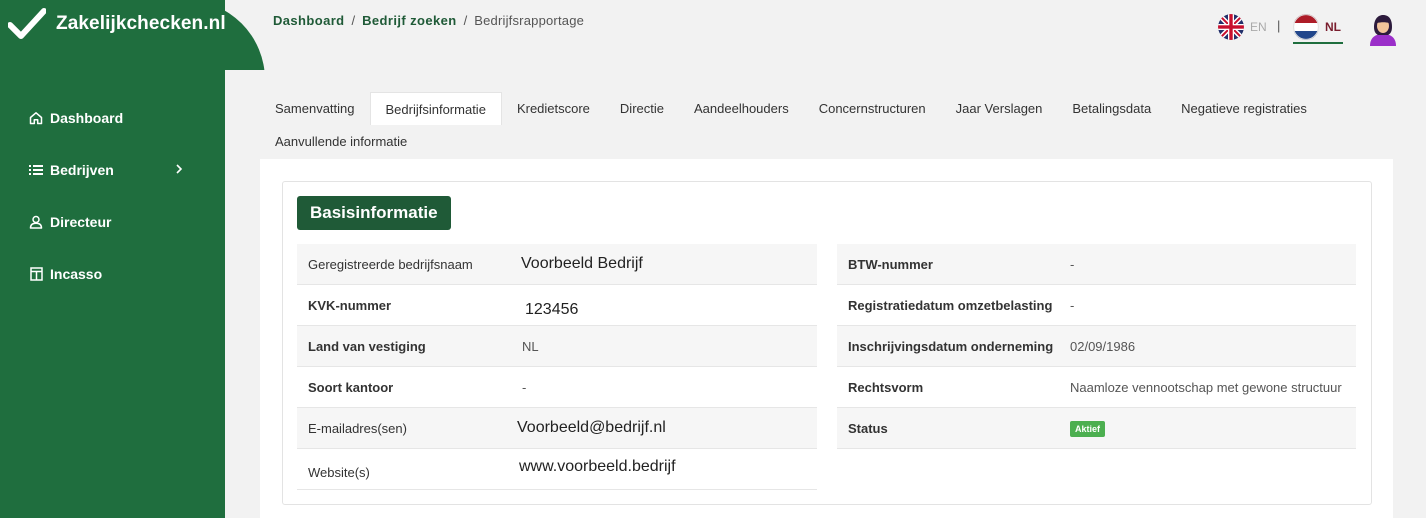  I want to click on field-value: www.voorbeeld.bedrijf, so click(597, 466).